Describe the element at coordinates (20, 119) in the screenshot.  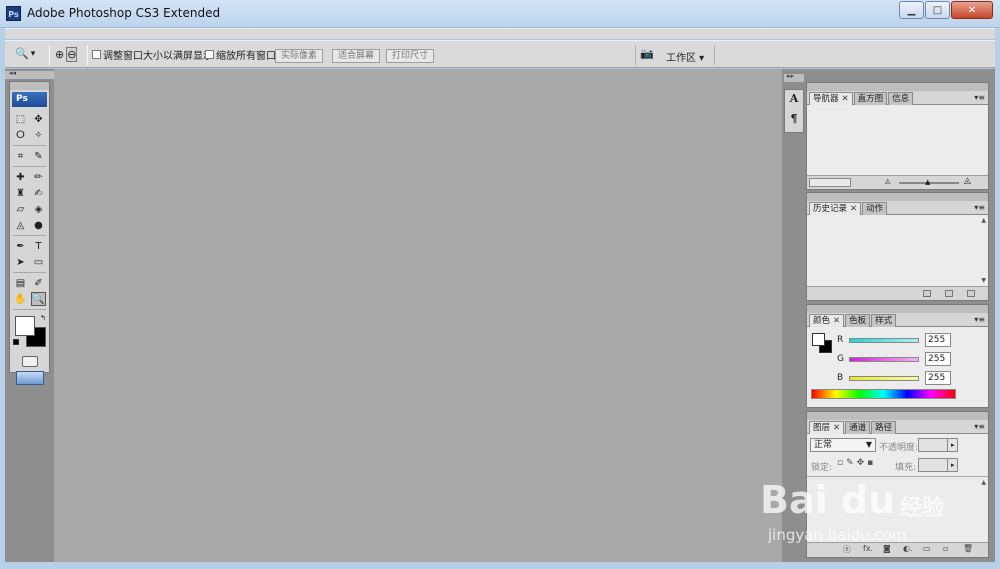
I see `tool-button-icon: ⬚` at that location.